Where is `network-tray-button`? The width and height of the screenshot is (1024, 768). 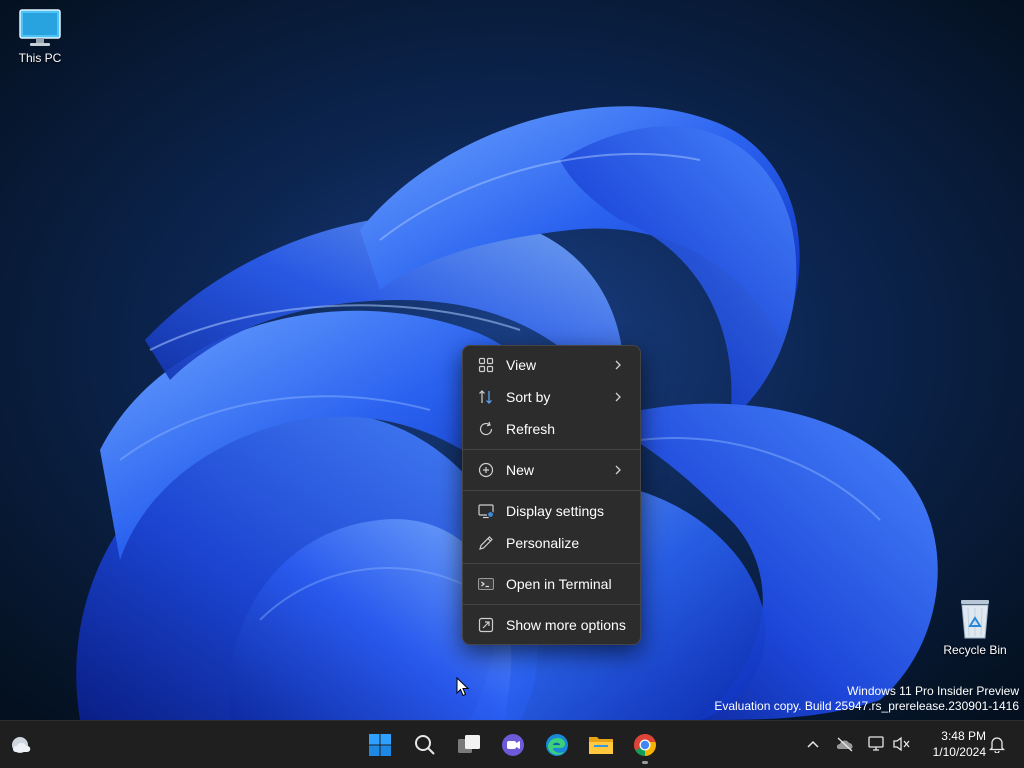 network-tray-button is located at coordinates (877, 744).